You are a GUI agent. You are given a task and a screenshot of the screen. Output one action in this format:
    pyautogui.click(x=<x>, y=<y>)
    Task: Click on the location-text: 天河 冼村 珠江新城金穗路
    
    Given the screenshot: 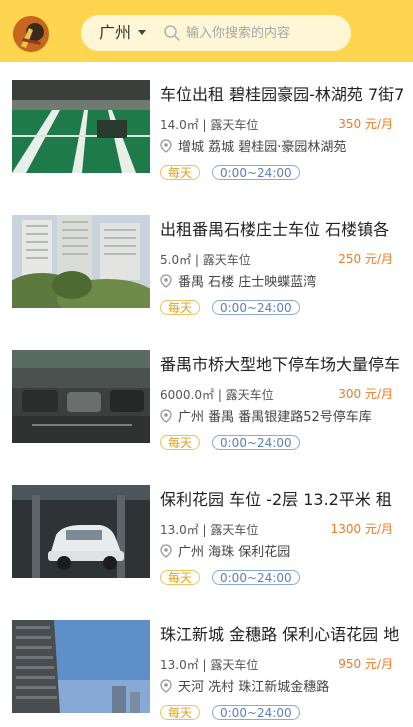 What is the action you would take?
    pyautogui.click(x=254, y=687)
    